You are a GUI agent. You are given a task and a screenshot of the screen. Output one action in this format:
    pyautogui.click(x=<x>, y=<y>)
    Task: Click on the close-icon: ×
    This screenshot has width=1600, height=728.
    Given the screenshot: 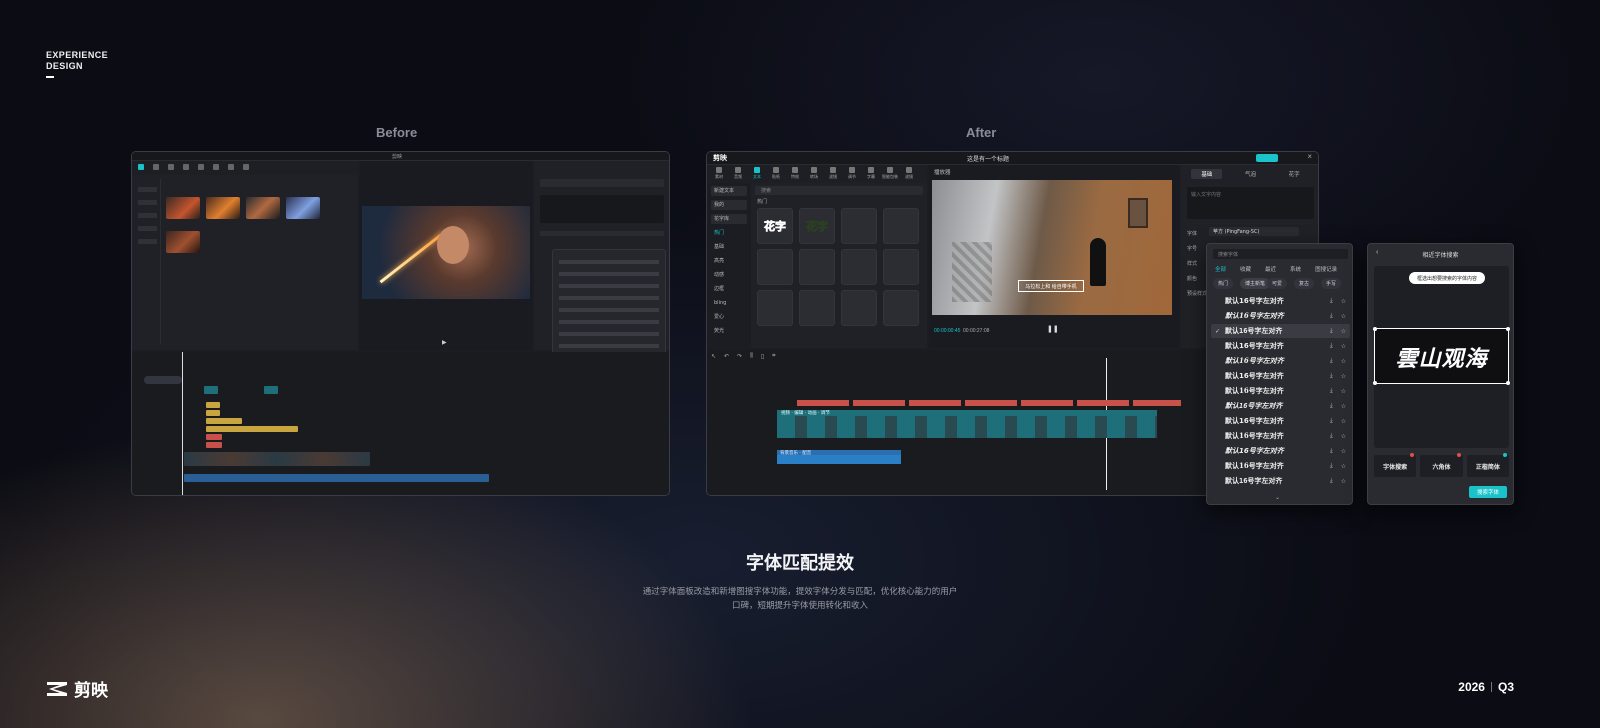 What is the action you would take?
    pyautogui.click(x=1309, y=156)
    